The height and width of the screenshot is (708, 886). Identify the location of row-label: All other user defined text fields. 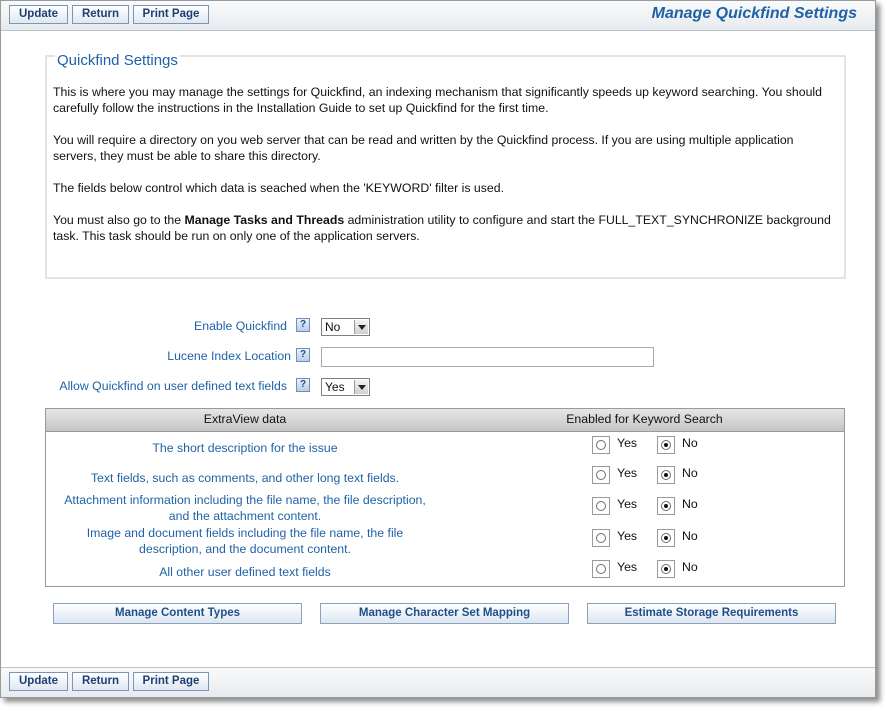
(245, 572).